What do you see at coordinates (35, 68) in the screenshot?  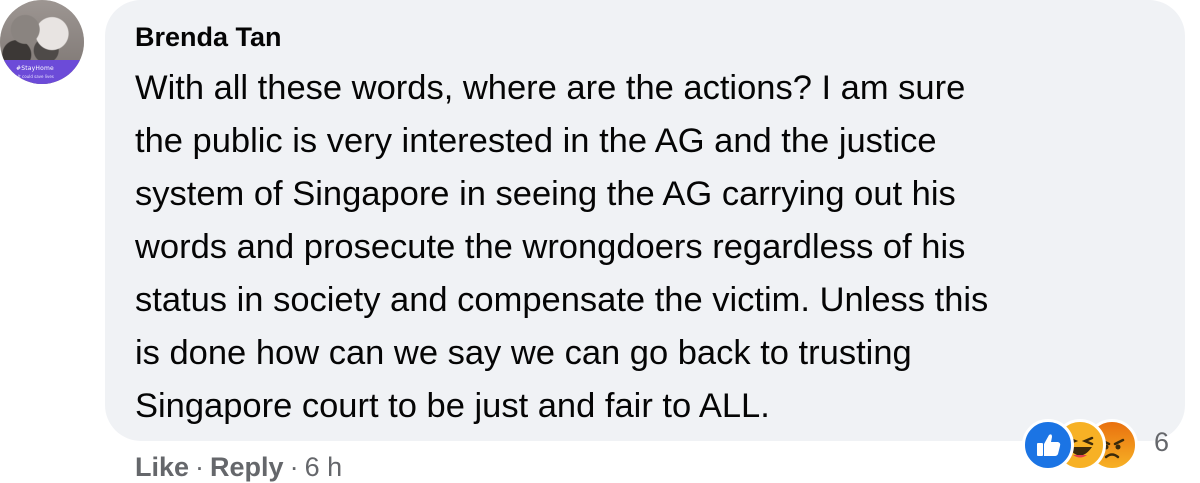 I see `avatar-frame-text: #StayHome` at bounding box center [35, 68].